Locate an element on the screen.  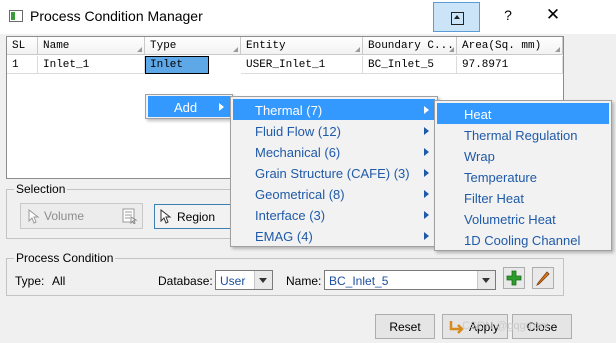
column-header-sl: SL is located at coordinates (22, 46).